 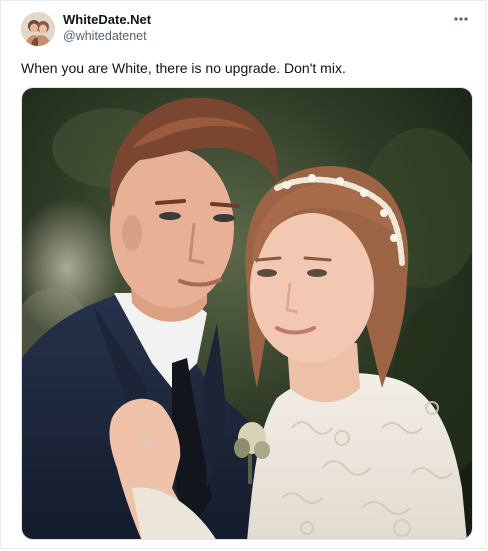 I want to click on avatar-photo-icon, so click(x=38, y=29).